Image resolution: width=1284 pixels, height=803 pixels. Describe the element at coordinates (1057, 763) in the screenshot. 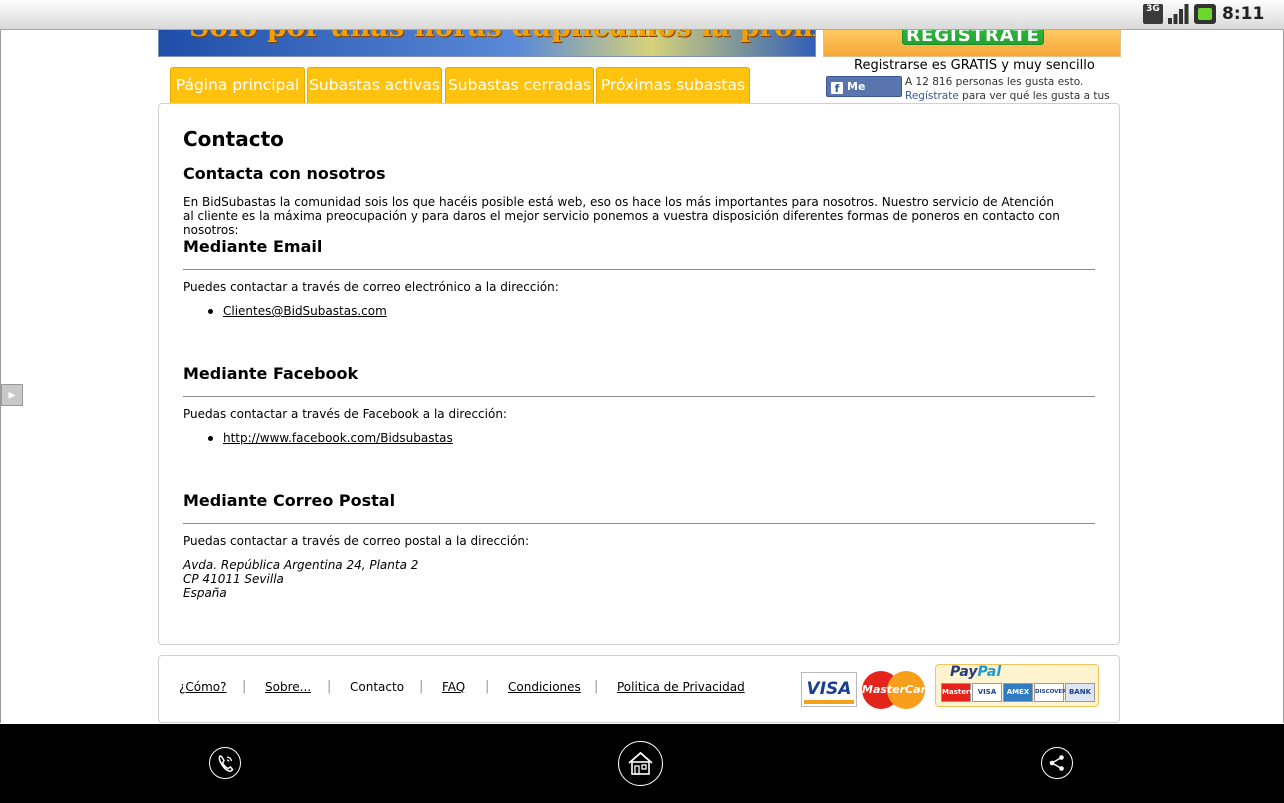

I see `share-icon` at that location.